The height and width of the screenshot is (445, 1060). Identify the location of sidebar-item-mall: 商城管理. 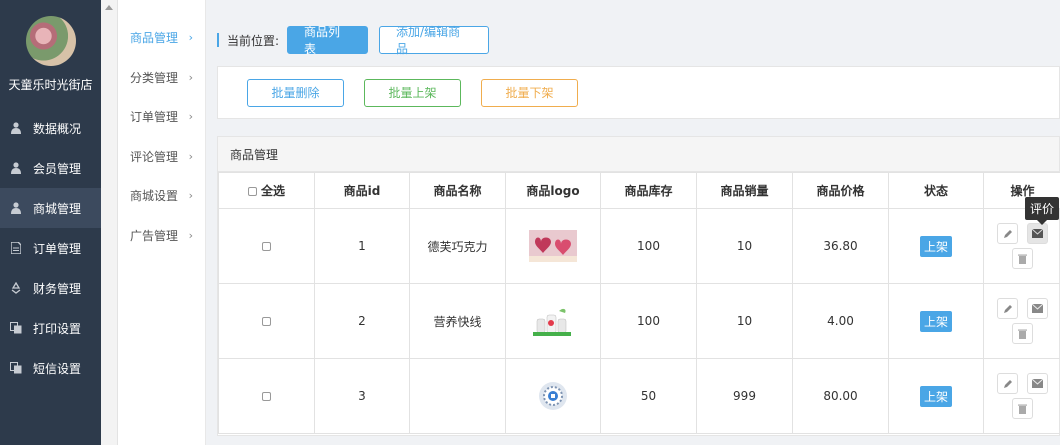
(50, 208).